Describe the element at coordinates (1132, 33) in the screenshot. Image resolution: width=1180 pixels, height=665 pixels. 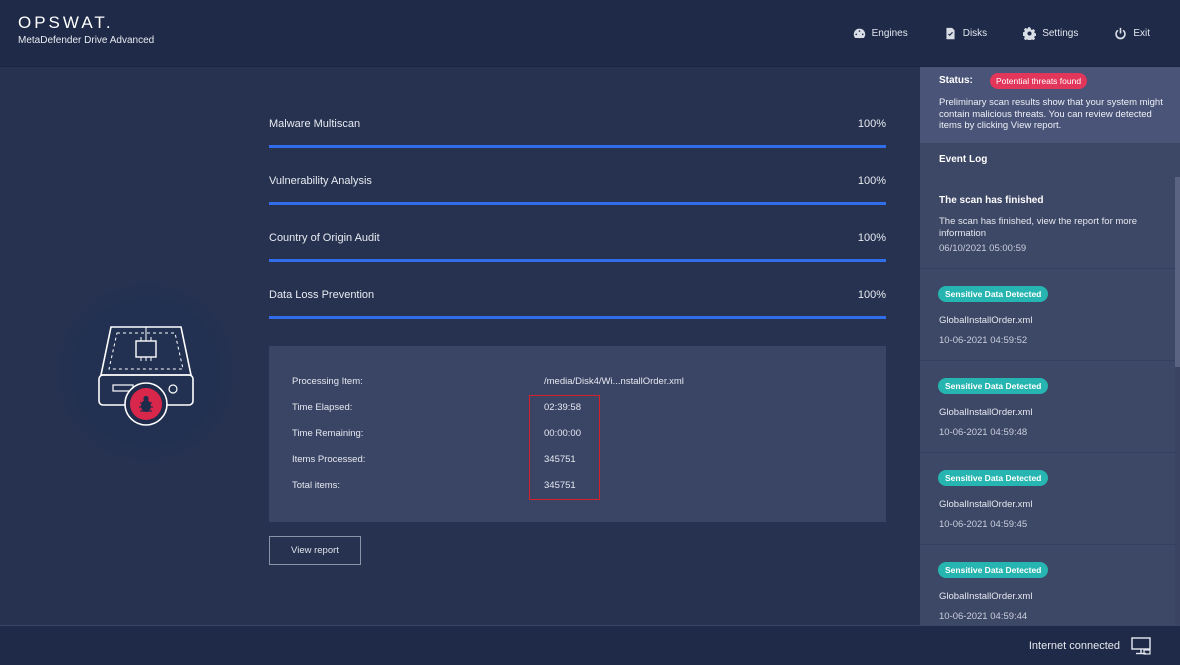
I see `nav-exit: Exit` at that location.